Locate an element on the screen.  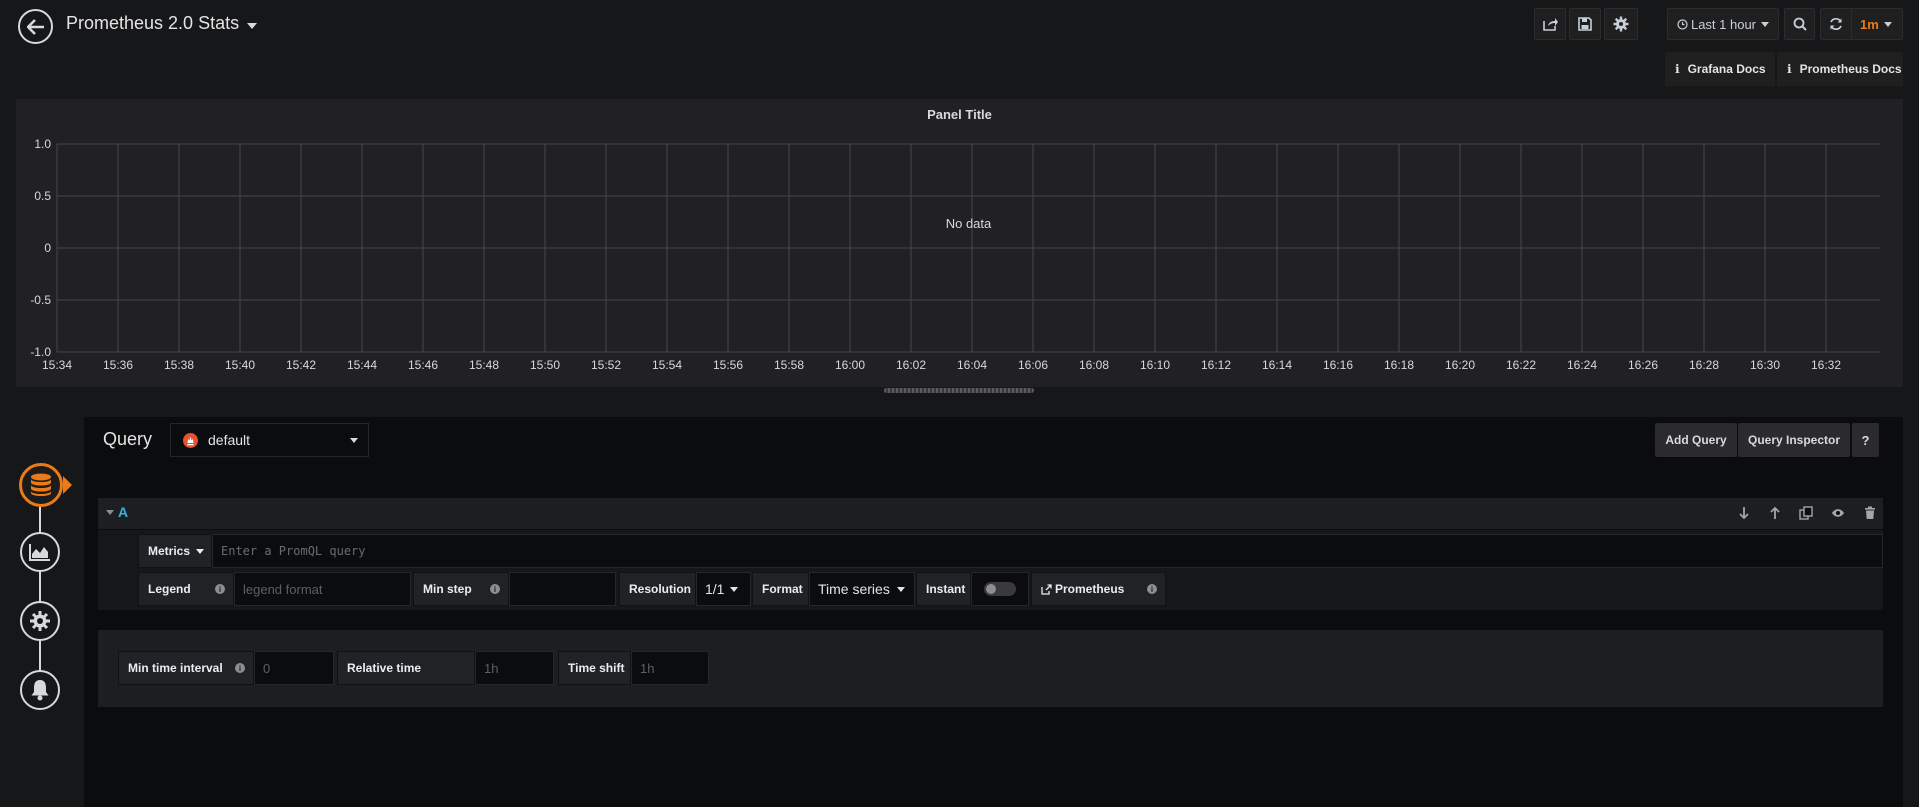
back-arrow-icon is located at coordinates (35, 26).